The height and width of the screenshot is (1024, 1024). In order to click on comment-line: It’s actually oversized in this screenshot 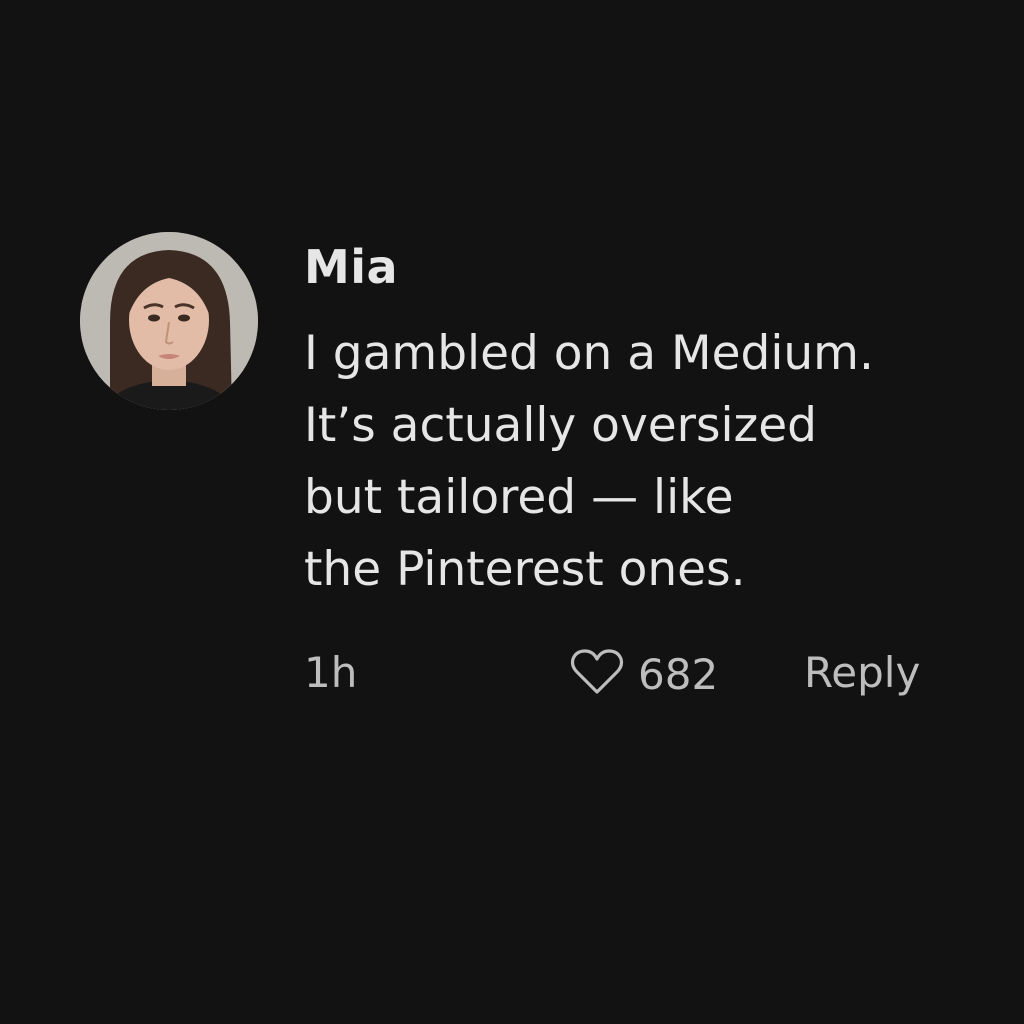, I will do `click(560, 425)`.